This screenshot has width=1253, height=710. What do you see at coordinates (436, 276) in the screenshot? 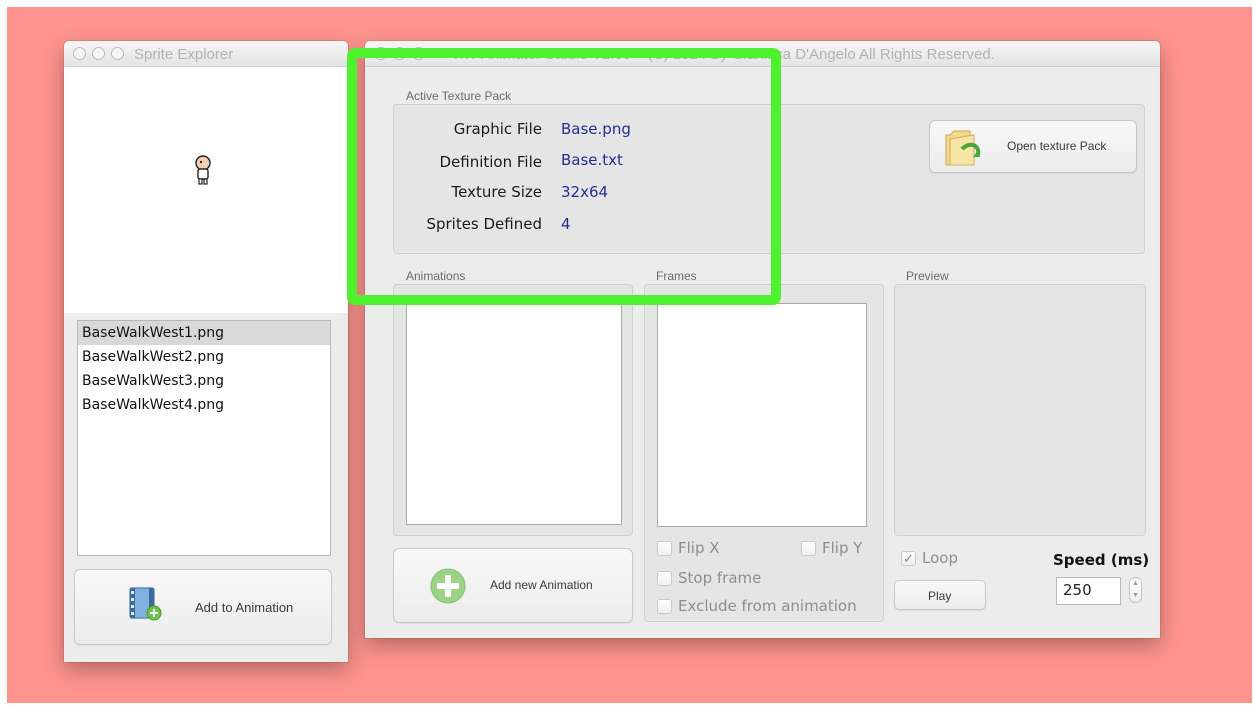
I see `animations-heading: Animations` at bounding box center [436, 276].